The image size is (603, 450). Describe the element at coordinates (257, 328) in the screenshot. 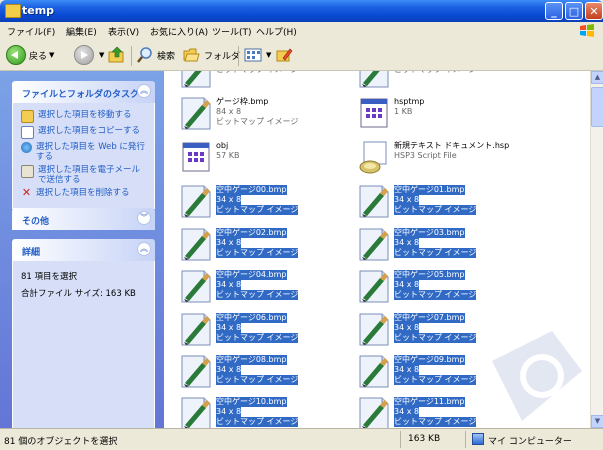

I see `file-label: 空中ゲージ06.bmp 34 x 8 ビットマップ イメージ` at that location.